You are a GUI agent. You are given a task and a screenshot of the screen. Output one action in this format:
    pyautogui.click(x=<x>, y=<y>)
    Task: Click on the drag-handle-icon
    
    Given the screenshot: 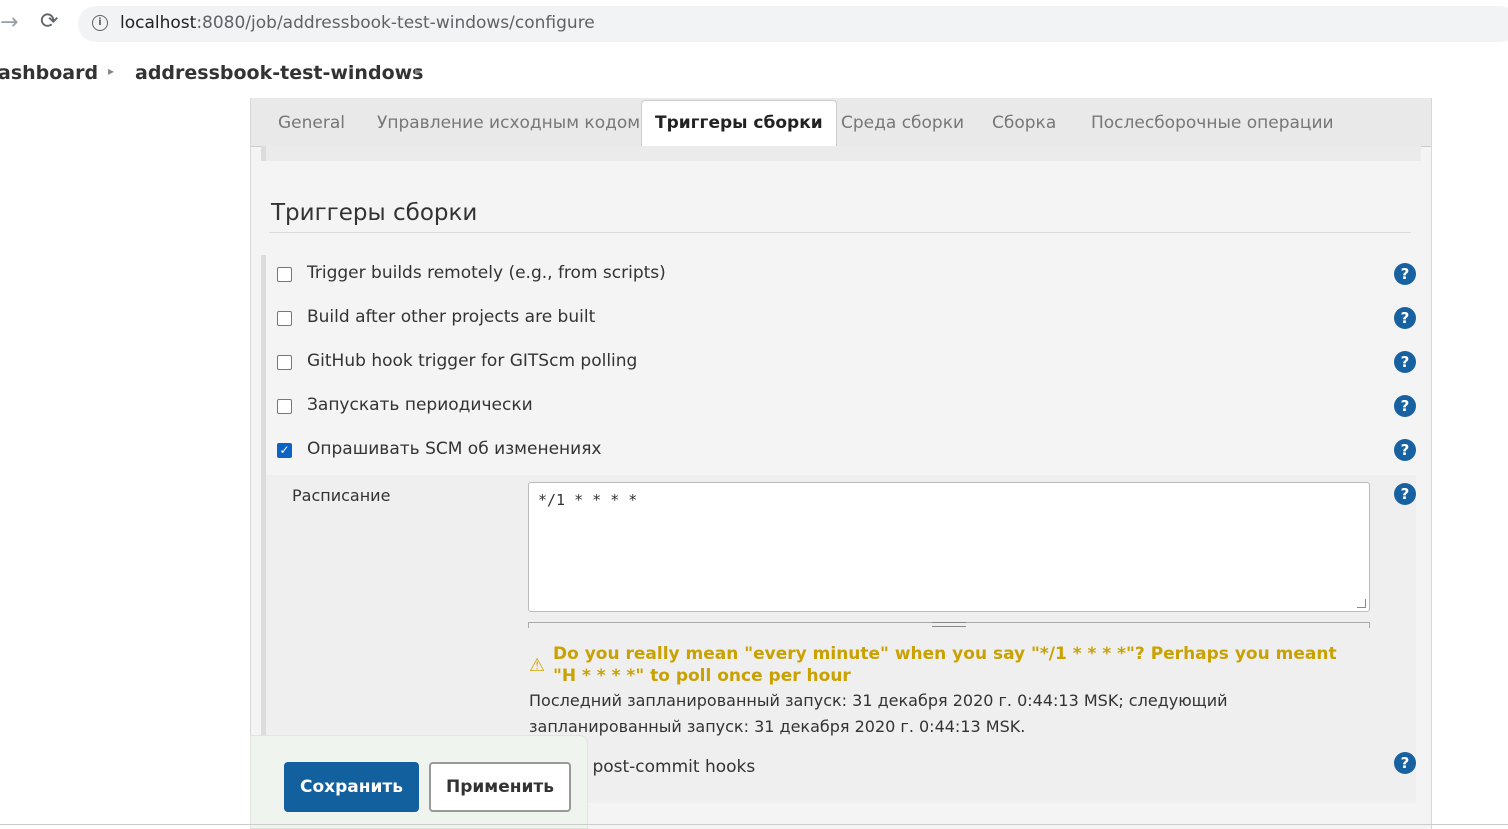 What is the action you would take?
    pyautogui.click(x=949, y=624)
    